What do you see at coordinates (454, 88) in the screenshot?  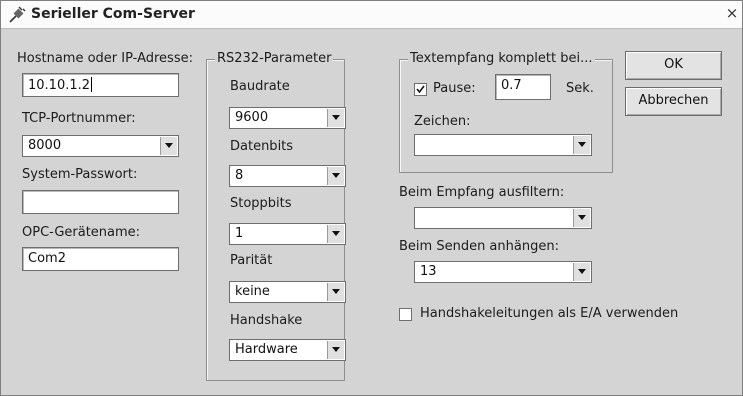 I see `pause-label: Pause:` at bounding box center [454, 88].